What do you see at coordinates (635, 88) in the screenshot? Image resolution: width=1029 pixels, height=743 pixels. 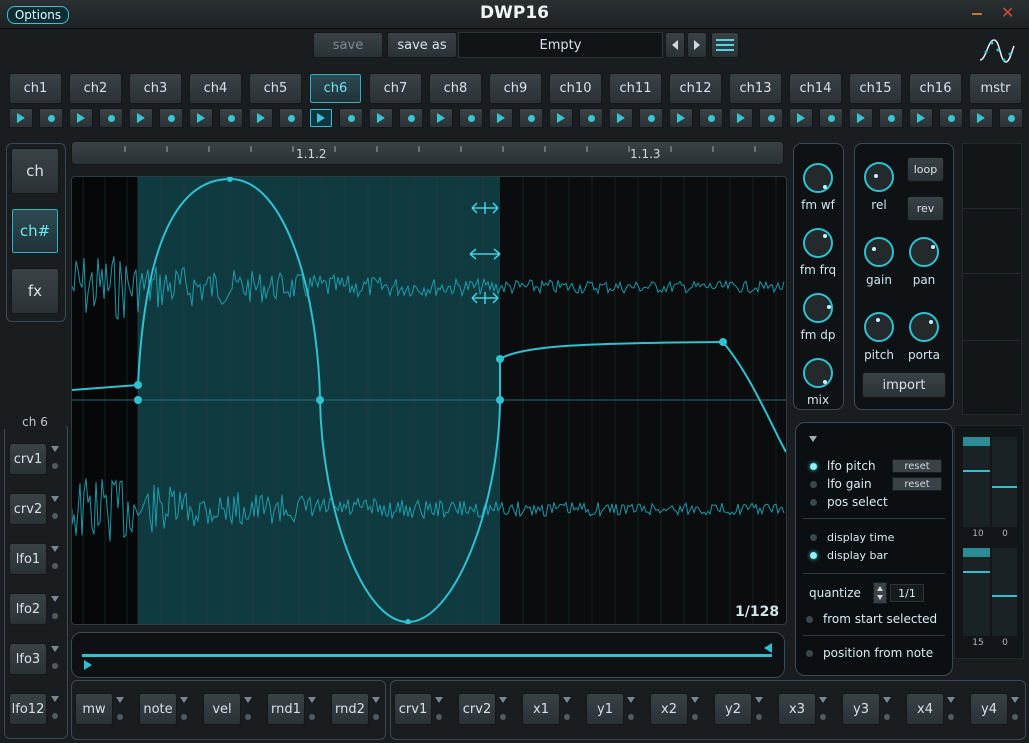 I see `channel-tab-ch11: ch11` at bounding box center [635, 88].